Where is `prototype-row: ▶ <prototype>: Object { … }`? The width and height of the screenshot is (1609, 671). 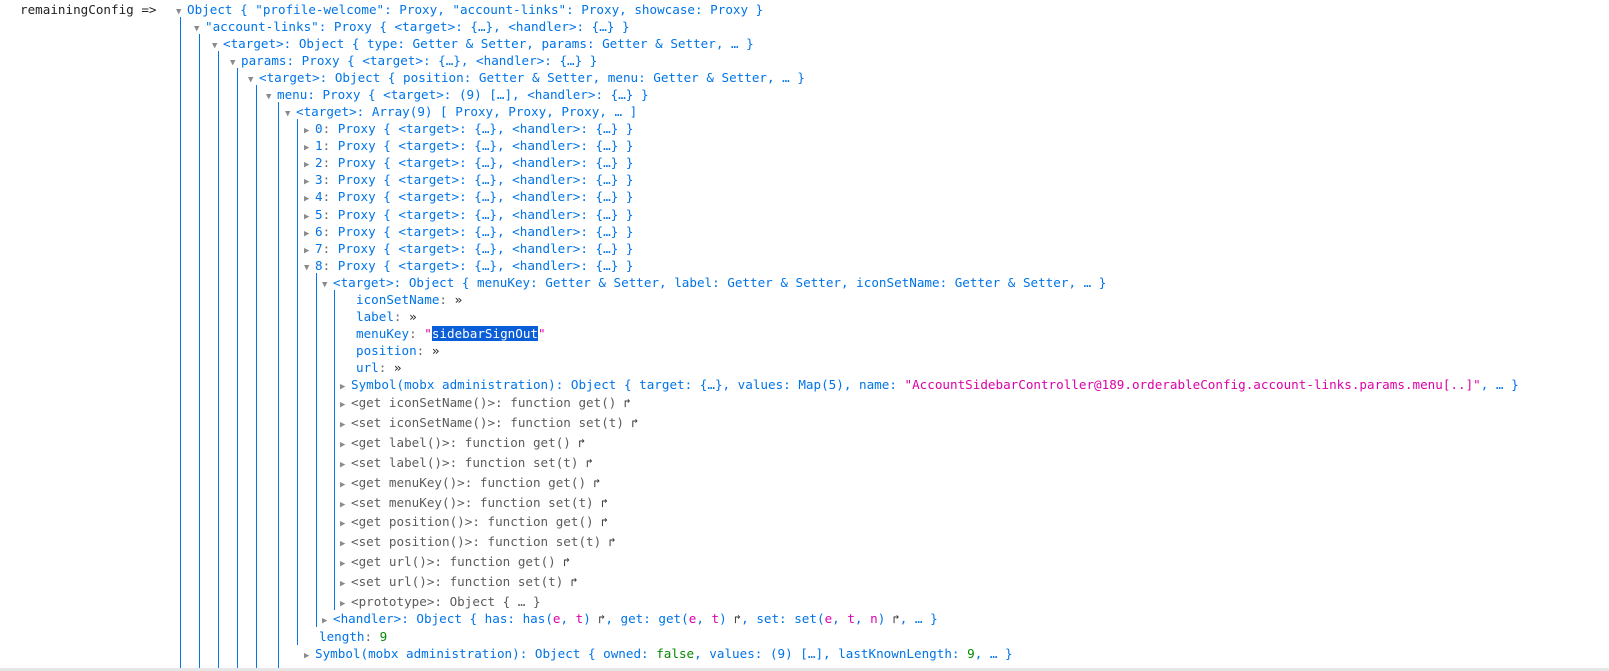 prototype-row: ▶ <prototype>: Object { … } is located at coordinates (440, 601).